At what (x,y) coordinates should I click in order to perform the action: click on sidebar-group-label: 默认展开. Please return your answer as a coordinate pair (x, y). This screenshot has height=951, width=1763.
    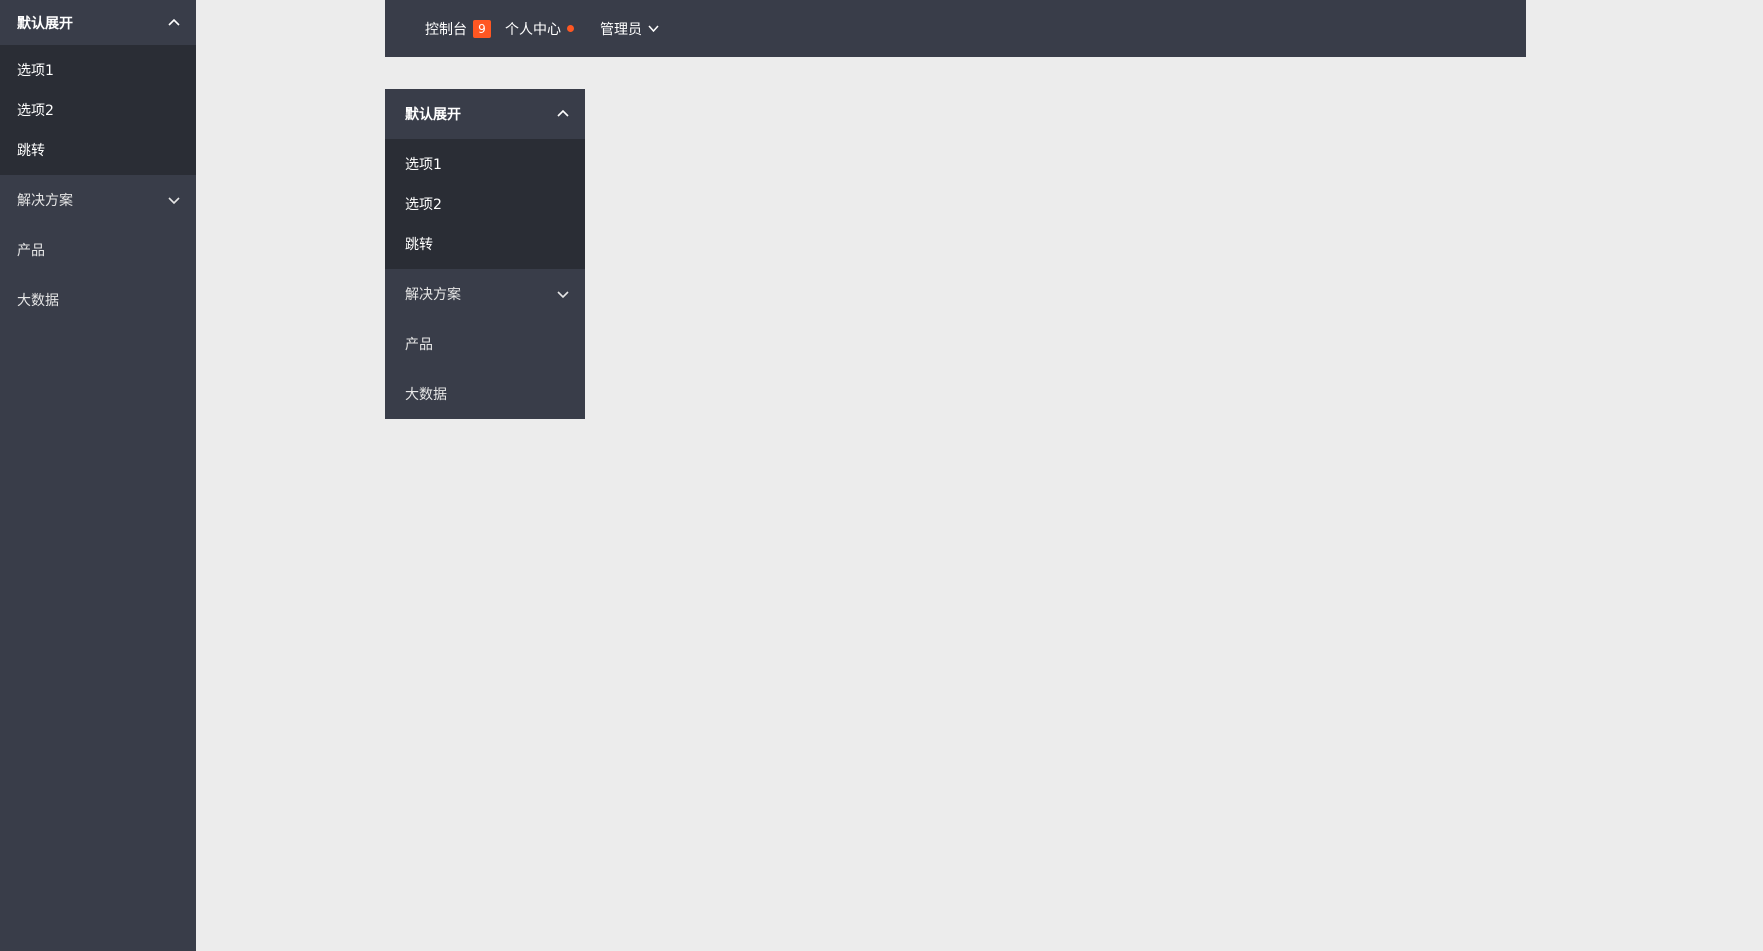
    Looking at the image, I should click on (45, 23).